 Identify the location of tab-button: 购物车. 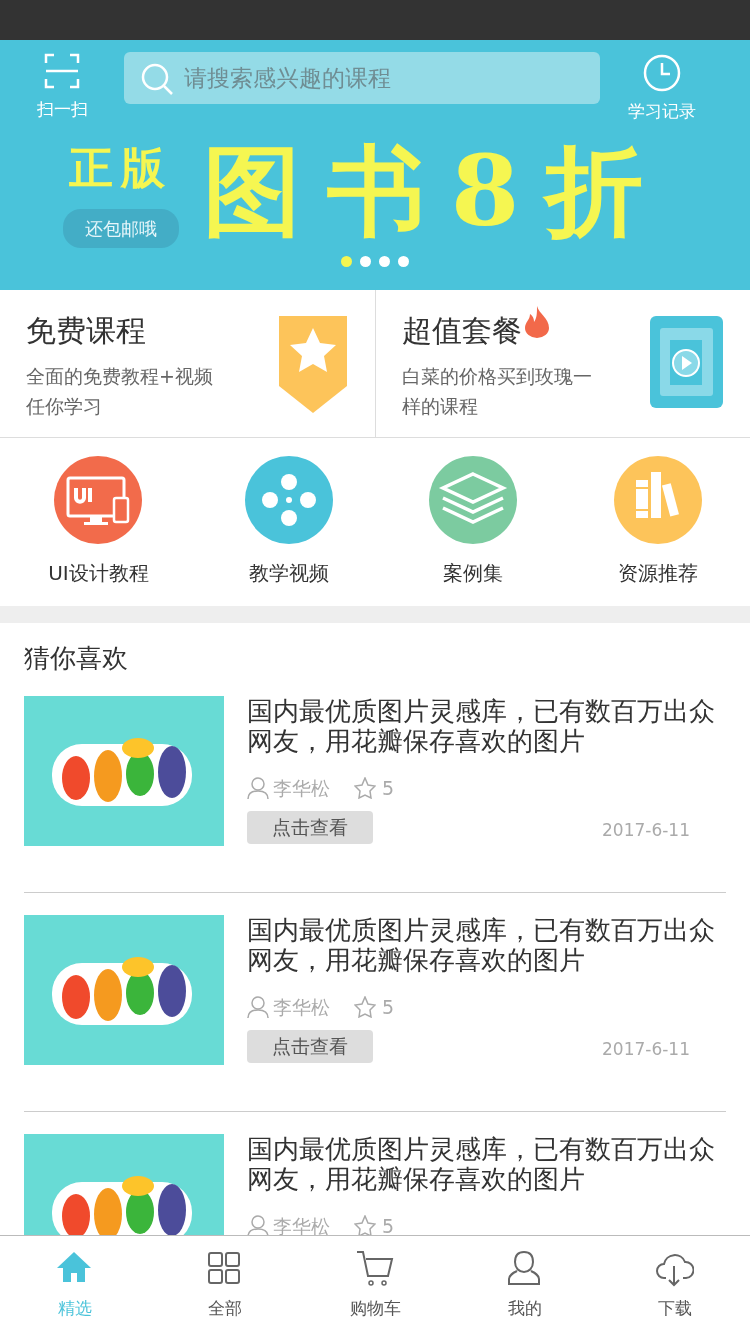
(375, 1285).